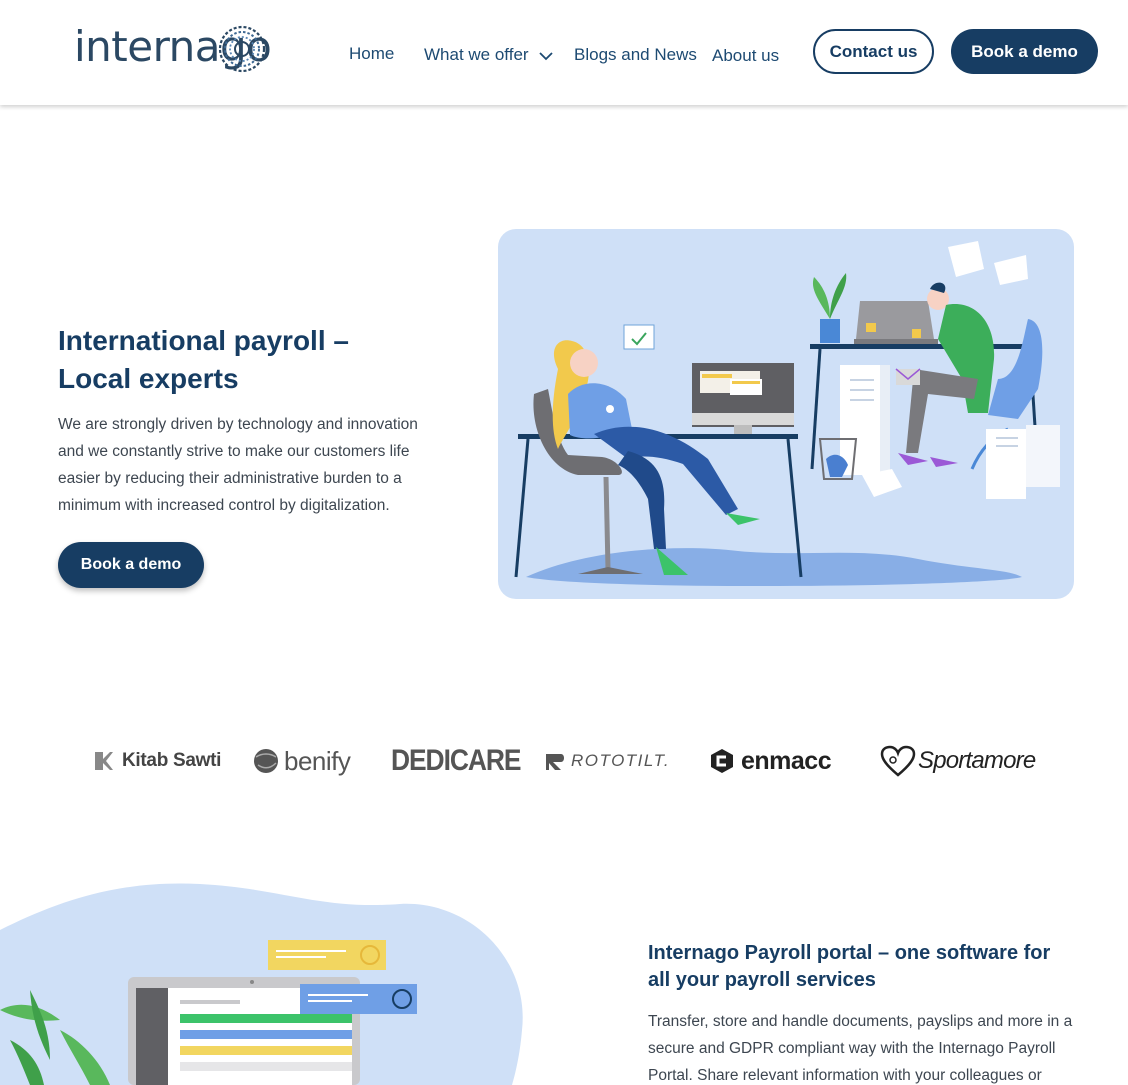 This screenshot has height=1085, width=1128. Describe the element at coordinates (786, 760) in the screenshot. I see `client-name: enmacc` at that location.